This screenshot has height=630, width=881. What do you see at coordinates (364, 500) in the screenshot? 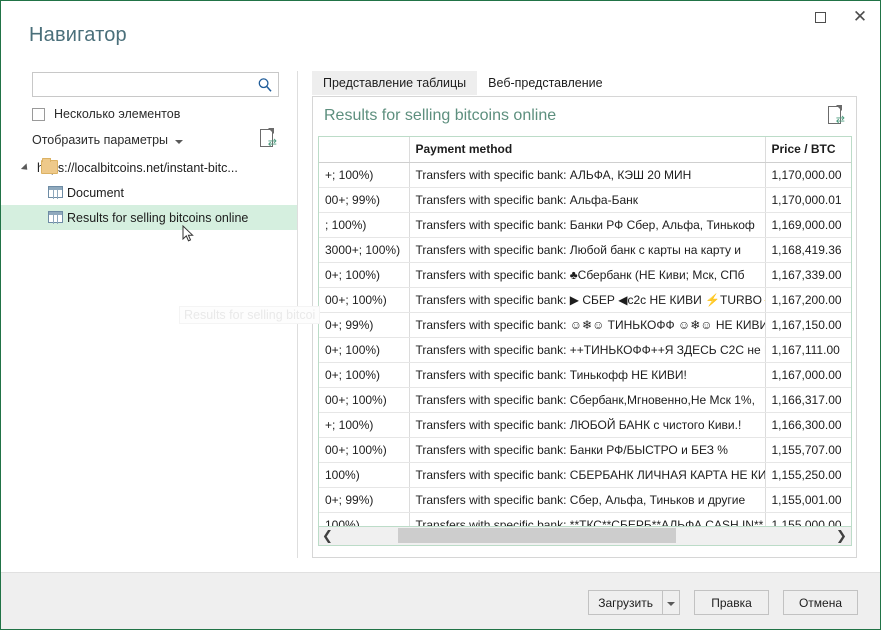
I see `table-cell: 0+; 99%)` at bounding box center [364, 500].